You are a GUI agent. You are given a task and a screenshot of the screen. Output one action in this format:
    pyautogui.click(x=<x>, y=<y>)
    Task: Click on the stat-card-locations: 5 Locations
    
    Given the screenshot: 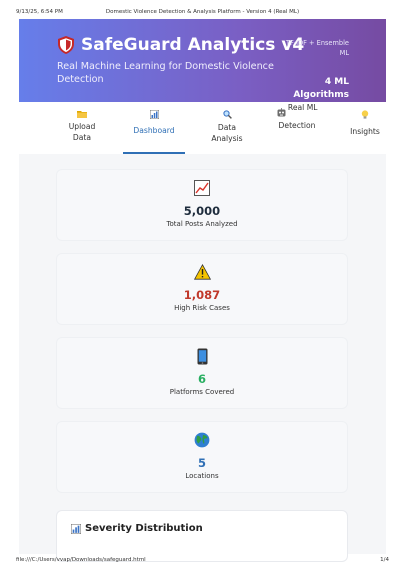 What is the action you would take?
    pyautogui.click(x=202, y=457)
    